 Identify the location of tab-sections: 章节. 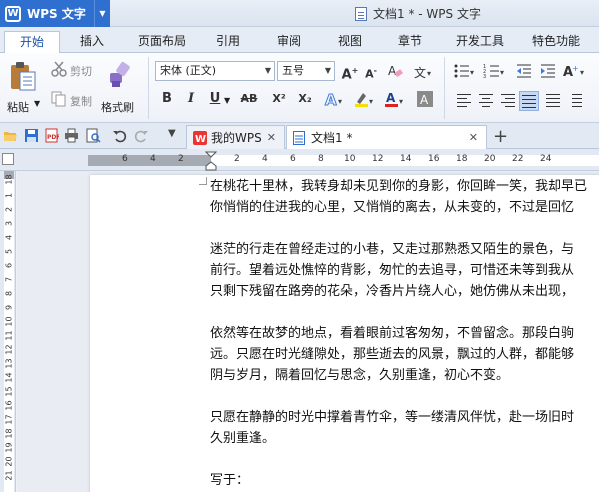
(410, 42).